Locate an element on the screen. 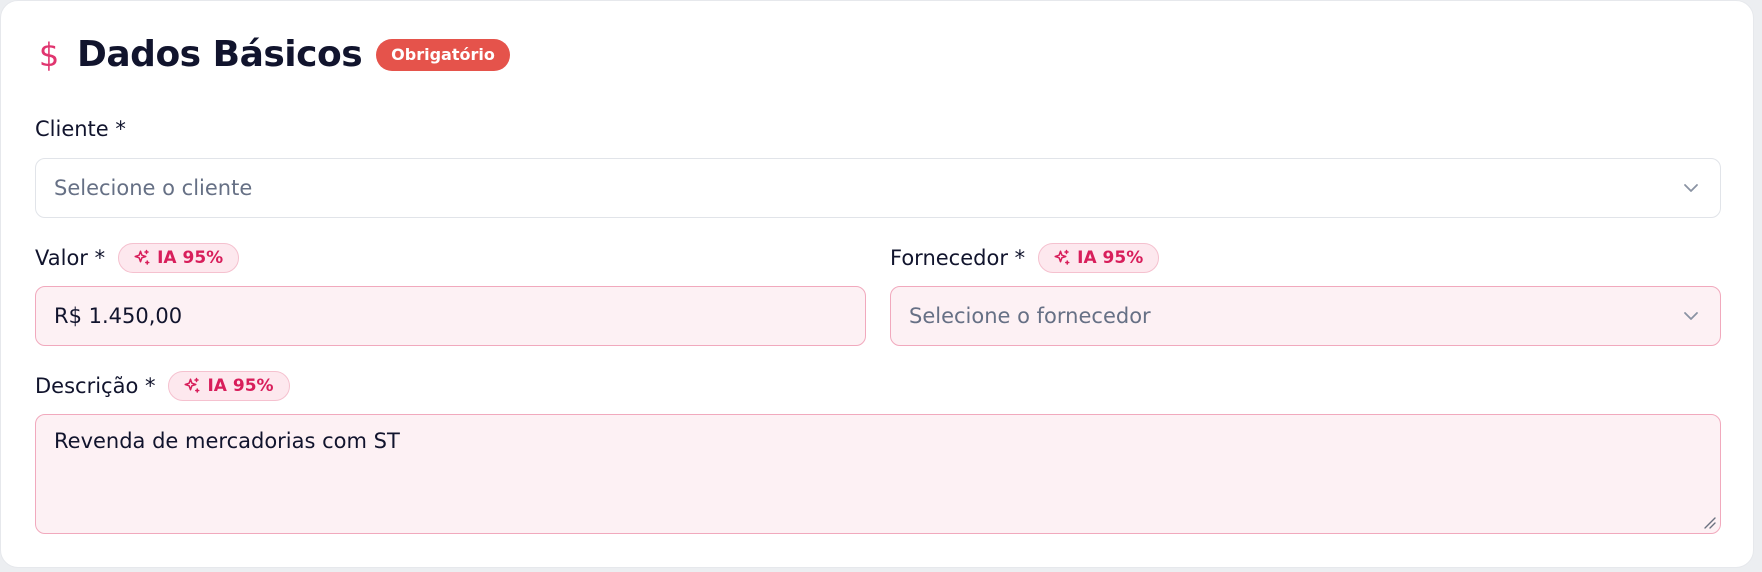 The image size is (1762, 572). cliente-label: Cliente * is located at coordinates (80, 128).